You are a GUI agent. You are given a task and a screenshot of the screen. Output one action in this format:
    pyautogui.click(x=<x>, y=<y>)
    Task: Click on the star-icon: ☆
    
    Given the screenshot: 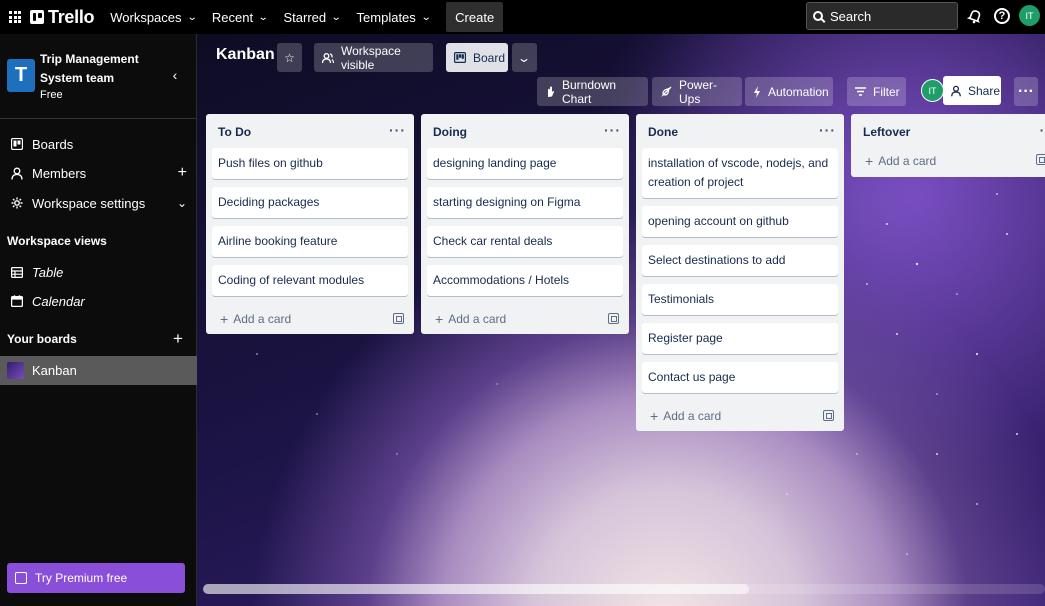 What is the action you would take?
    pyautogui.click(x=289, y=57)
    